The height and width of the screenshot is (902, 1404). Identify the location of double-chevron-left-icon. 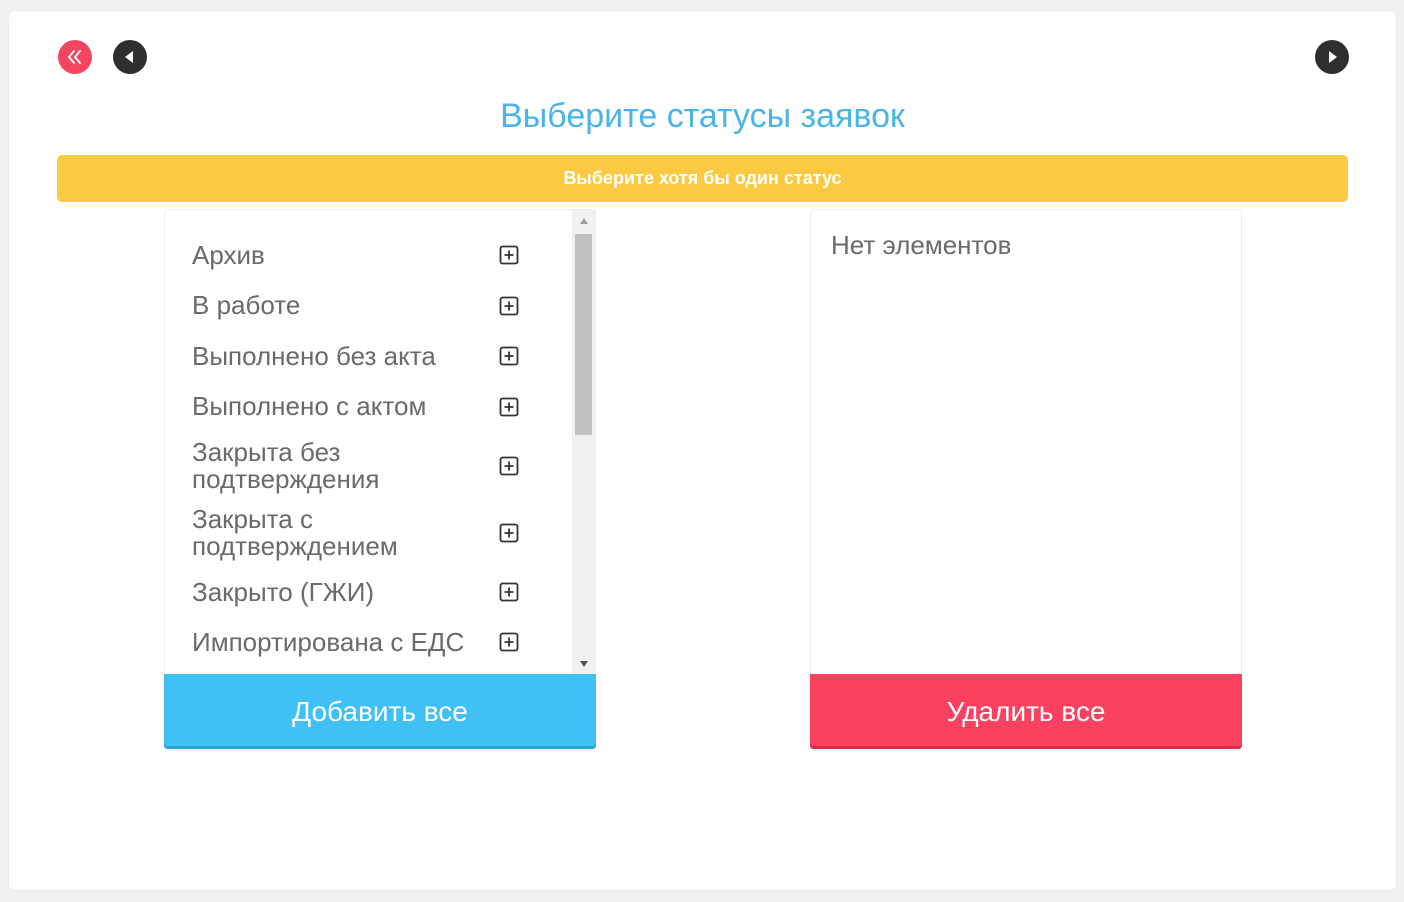
(74, 57).